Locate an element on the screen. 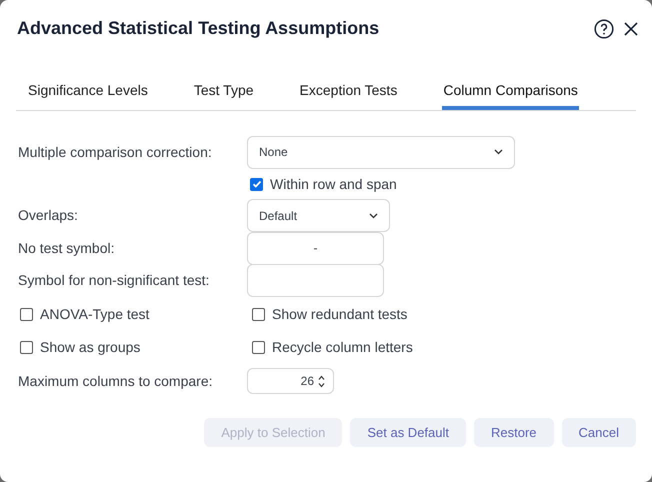 This screenshot has height=482, width=652. input-field is located at coordinates (315, 280).